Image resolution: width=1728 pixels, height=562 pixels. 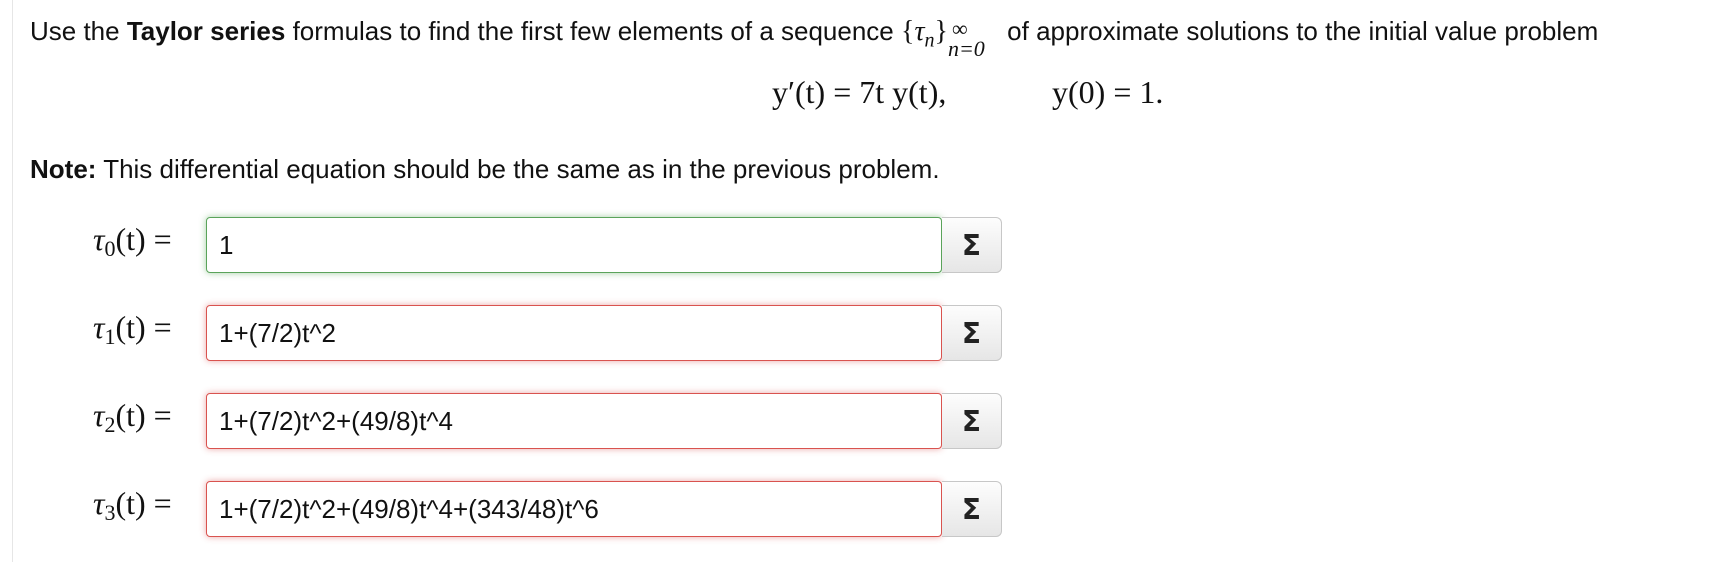 What do you see at coordinates (110, 512) in the screenshot?
I see `label-subscript: 3` at bounding box center [110, 512].